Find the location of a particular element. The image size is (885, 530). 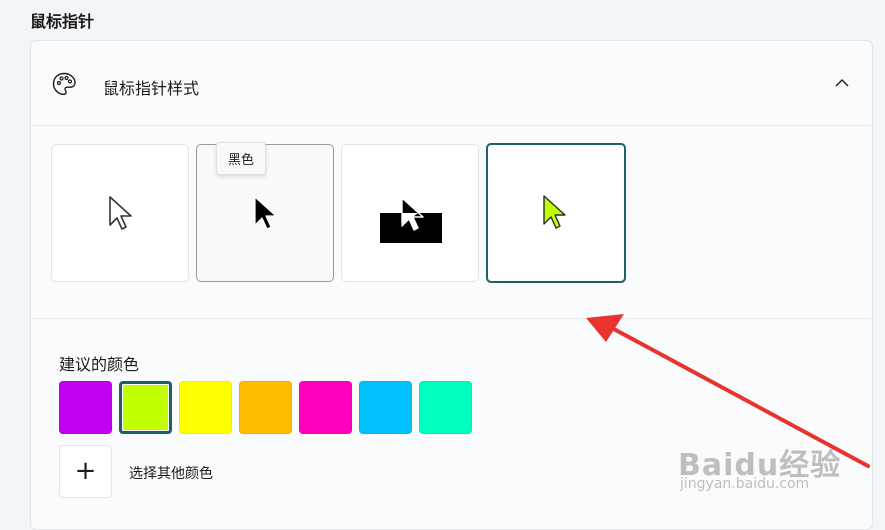

white-cursor-icon is located at coordinates (120, 213).